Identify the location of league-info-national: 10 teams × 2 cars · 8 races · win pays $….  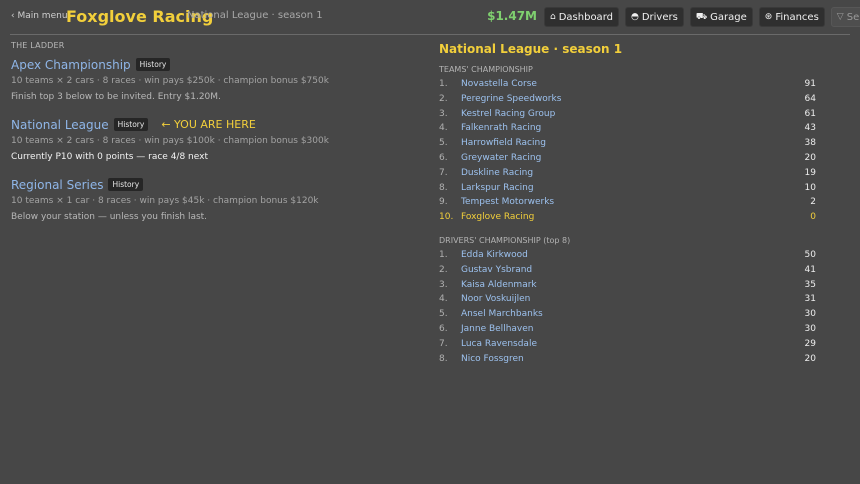
(170, 141).